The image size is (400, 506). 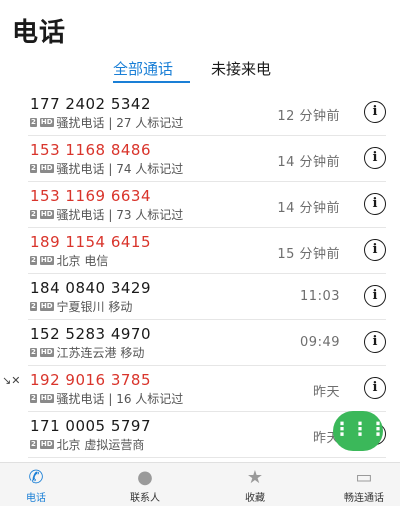 I want to click on call-time: 09:49, so click(x=320, y=342).